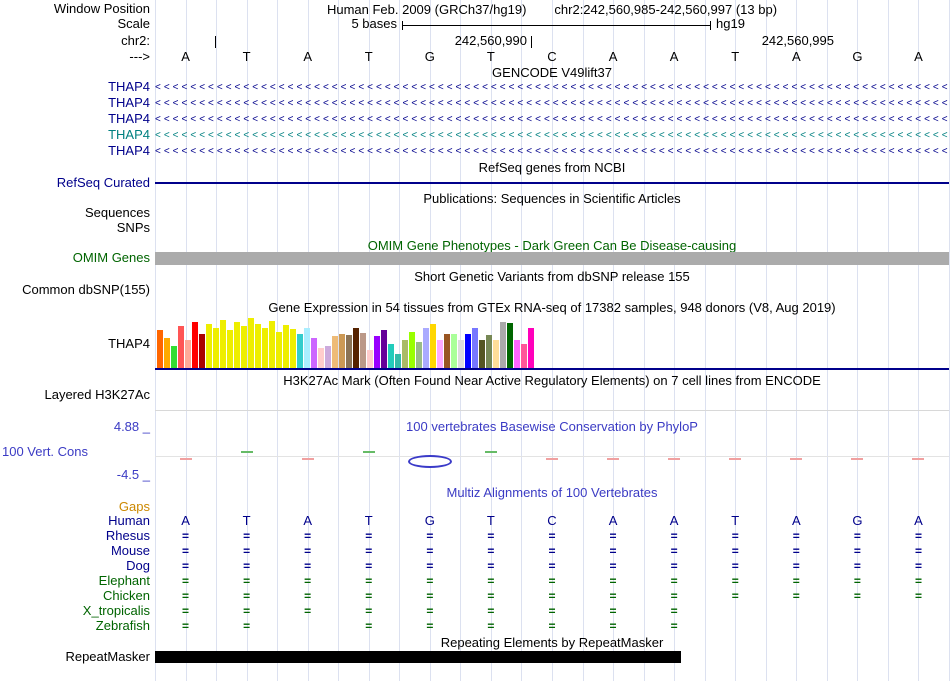 Image resolution: width=950 pixels, height=681 pixels. Describe the element at coordinates (75, 551) in the screenshot. I see `track-label-mouse: Mouse` at that location.